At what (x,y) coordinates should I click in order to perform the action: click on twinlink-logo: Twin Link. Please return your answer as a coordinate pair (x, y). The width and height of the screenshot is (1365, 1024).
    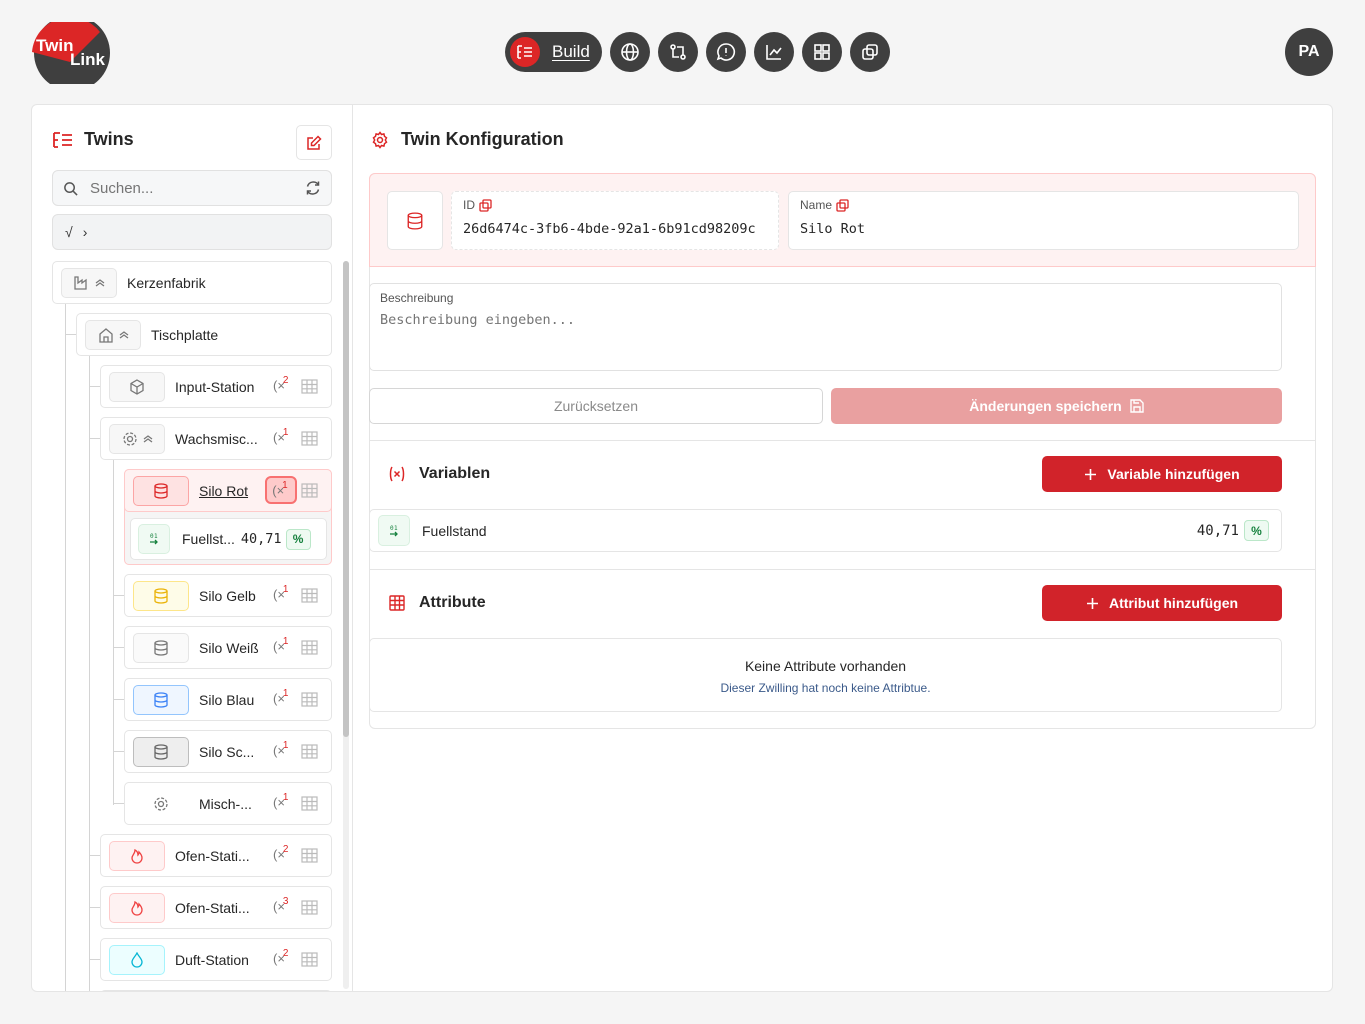
    Looking at the image, I should click on (71, 53).